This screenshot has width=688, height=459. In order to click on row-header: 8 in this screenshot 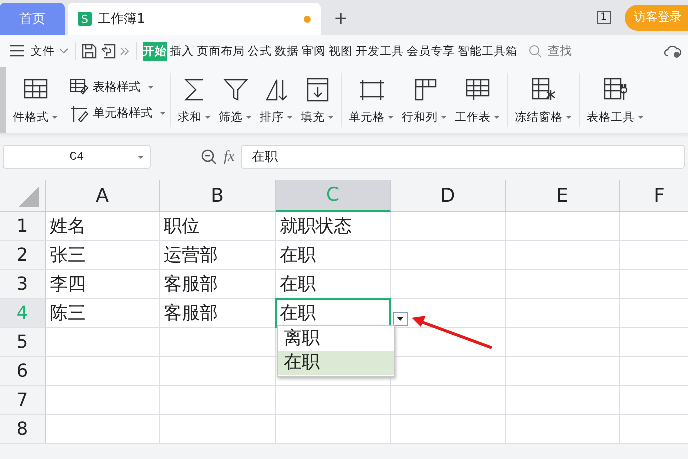, I will do `click(23, 429)`.